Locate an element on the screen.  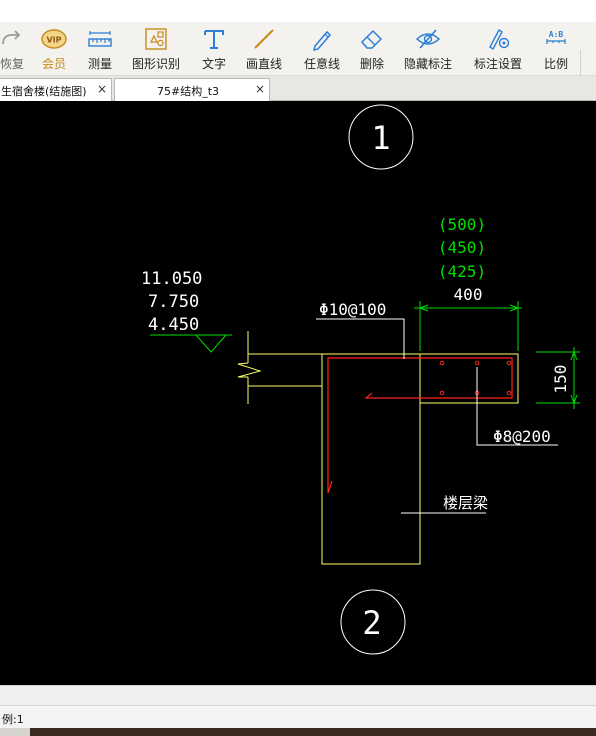
dim-400-line is located at coordinates (468, 326).